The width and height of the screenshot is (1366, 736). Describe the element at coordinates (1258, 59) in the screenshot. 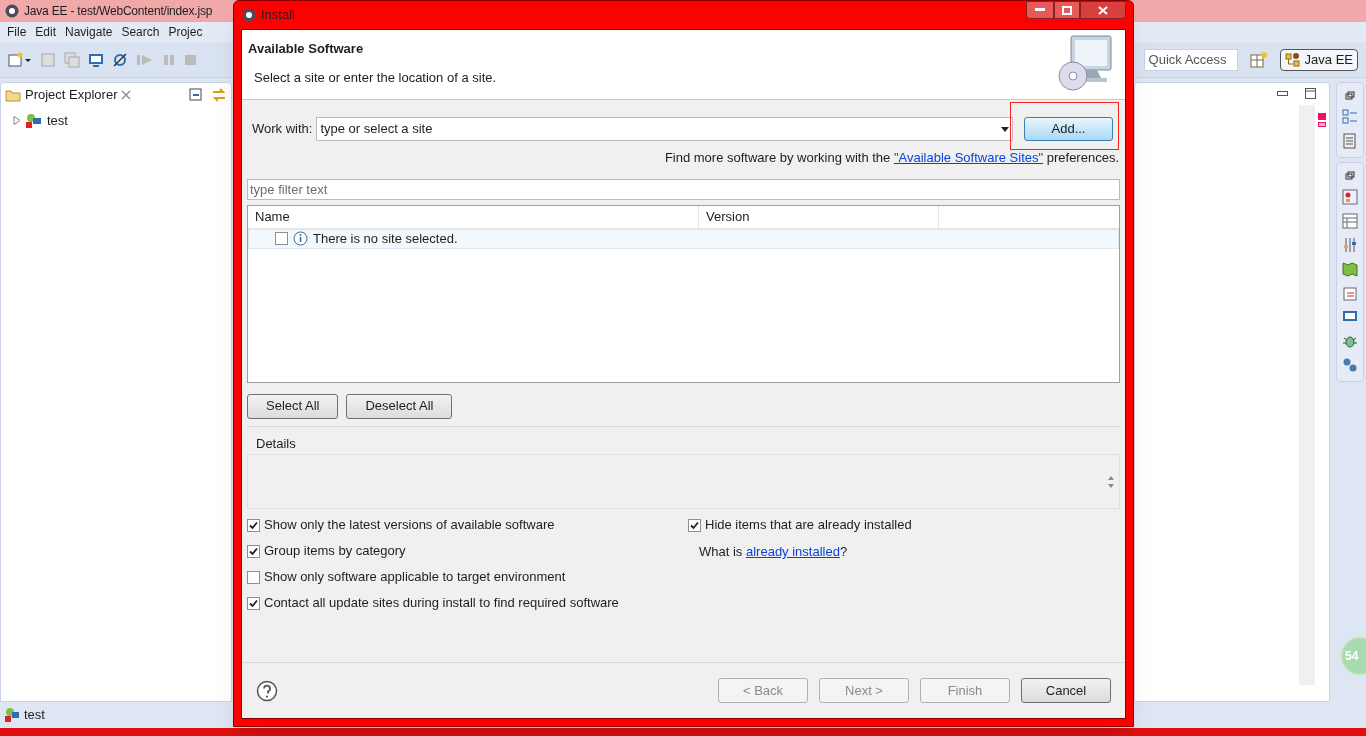

I see `open-perspective-icon` at that location.